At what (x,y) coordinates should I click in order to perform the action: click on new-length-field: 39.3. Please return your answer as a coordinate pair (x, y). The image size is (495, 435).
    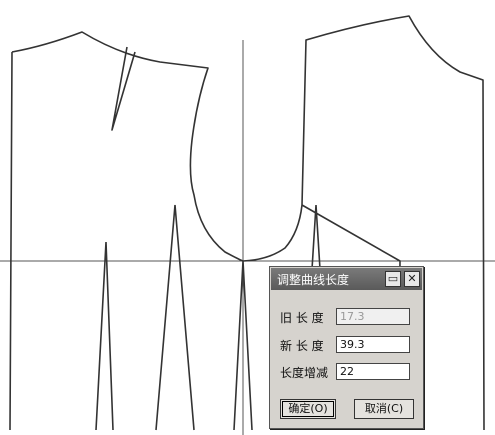
    Looking at the image, I should click on (373, 344).